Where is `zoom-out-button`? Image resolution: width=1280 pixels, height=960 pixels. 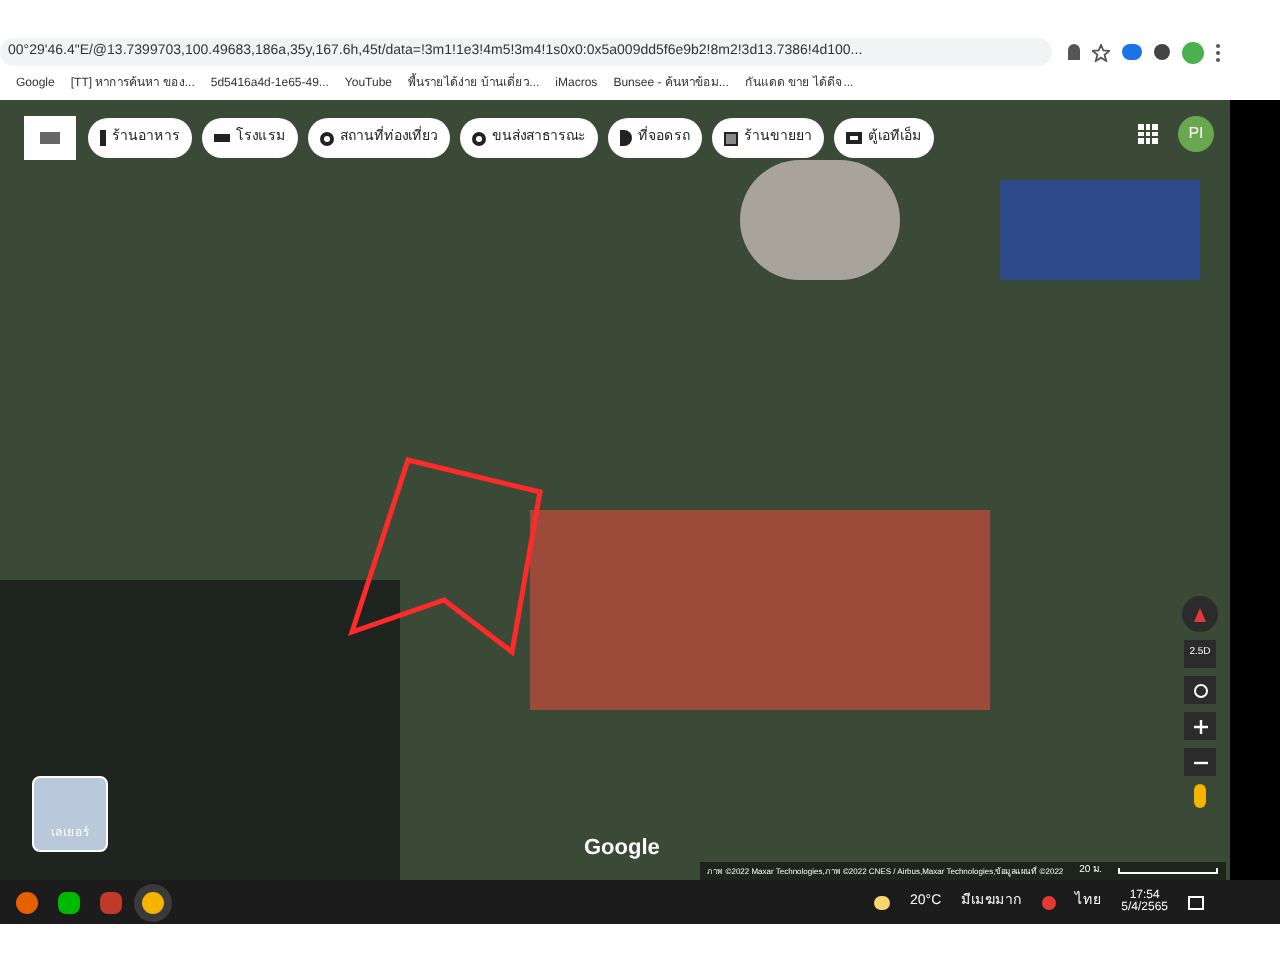
zoom-out-button is located at coordinates (1200, 762).